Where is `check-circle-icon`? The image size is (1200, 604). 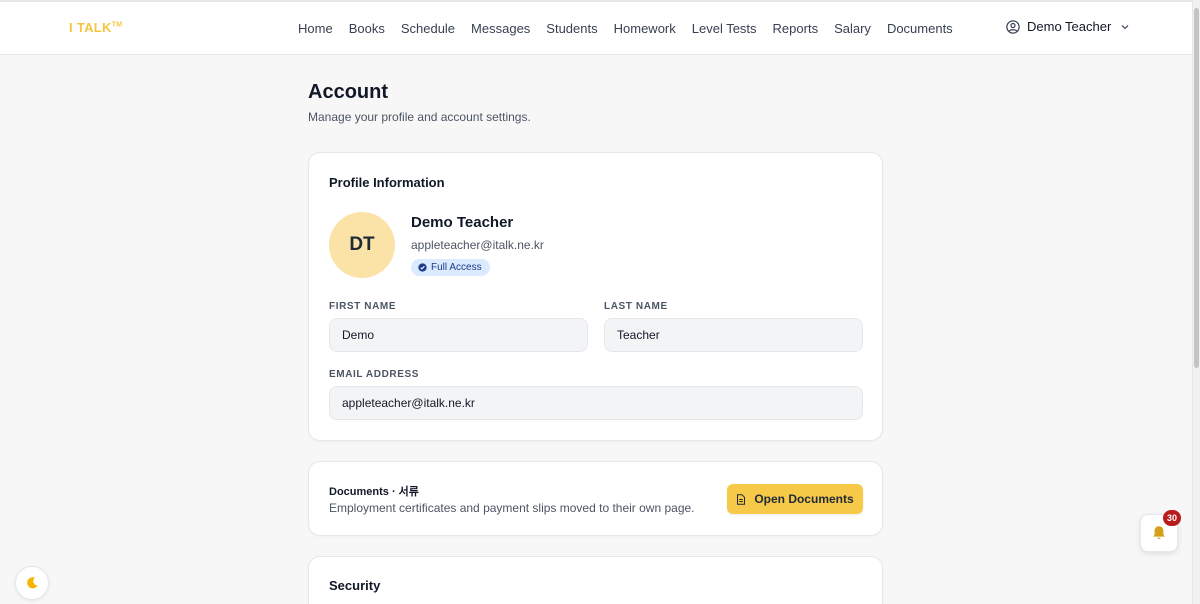 check-circle-icon is located at coordinates (422, 267).